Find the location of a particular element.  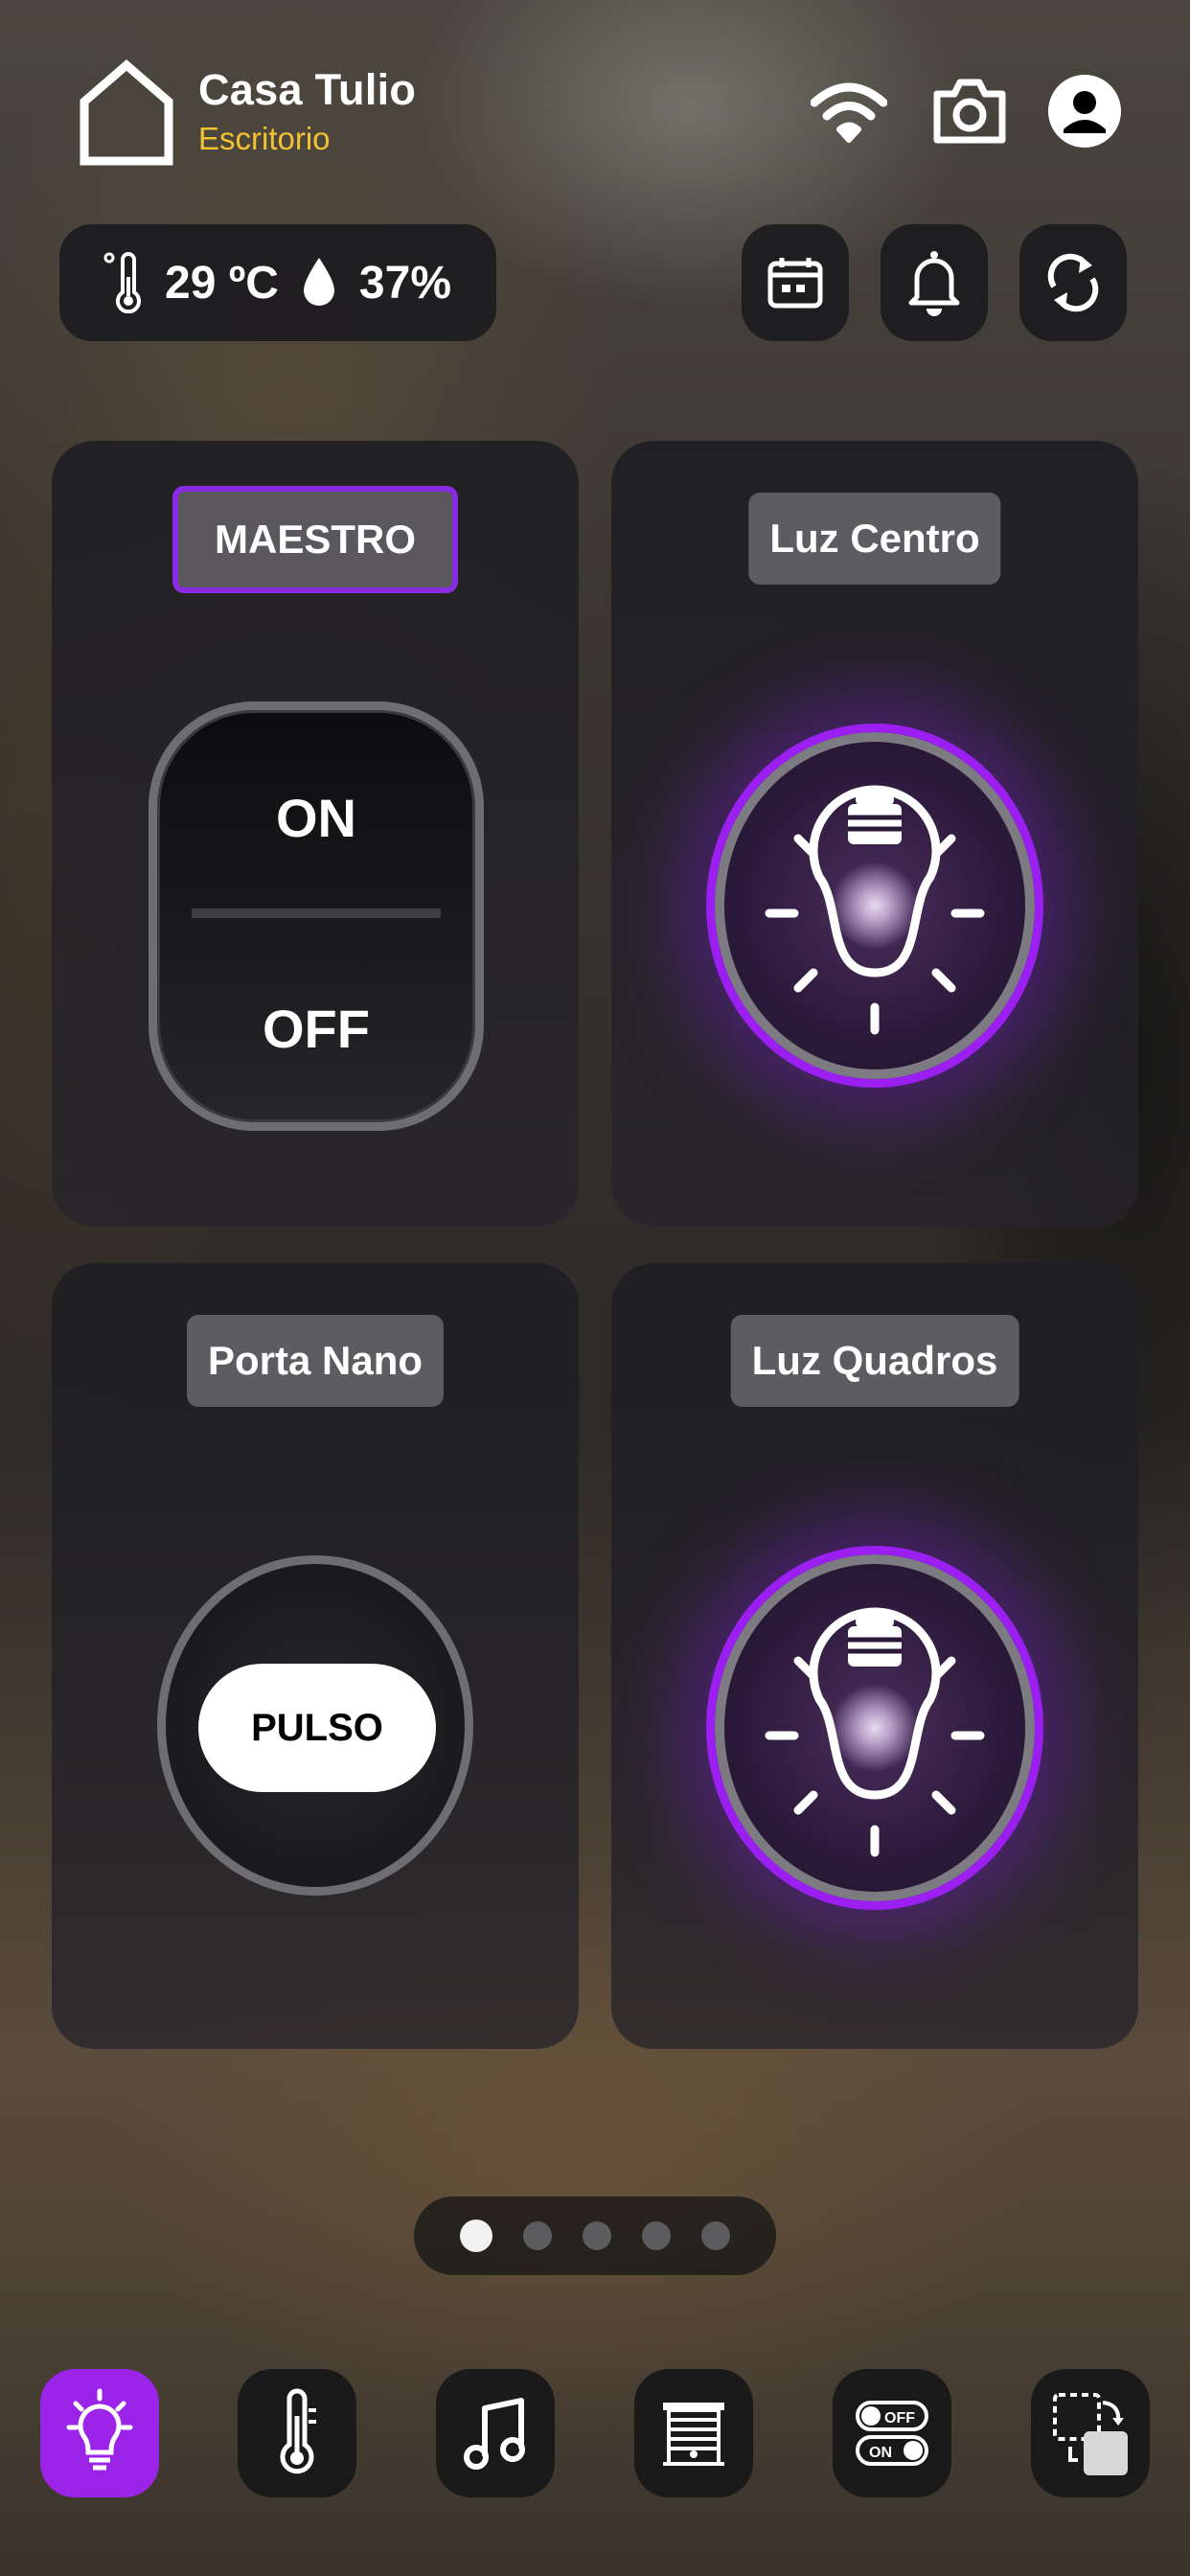

svg-text: OFF is located at coordinates (900, 2418).